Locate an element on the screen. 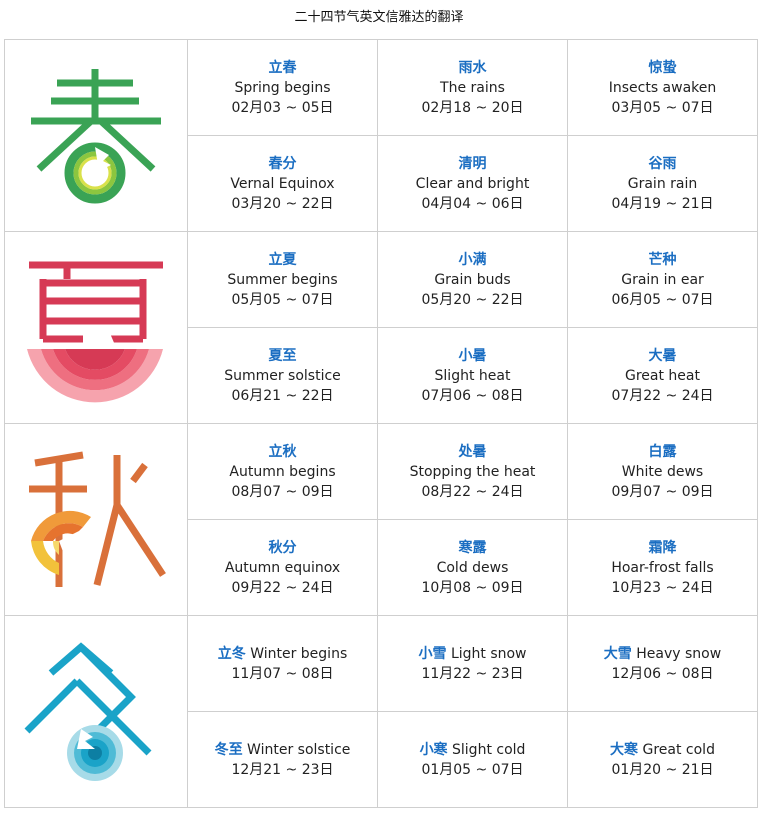 Image resolution: width=758 pixels, height=814 pixels. term-date: 02月18 ~ 20日 is located at coordinates (472, 107).